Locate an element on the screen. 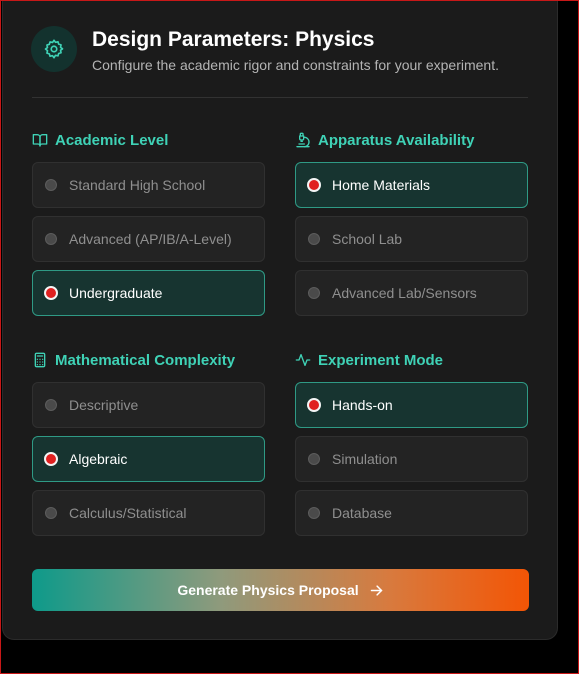 The height and width of the screenshot is (674, 579). section-header: Apparatus Availability is located at coordinates (411, 140).